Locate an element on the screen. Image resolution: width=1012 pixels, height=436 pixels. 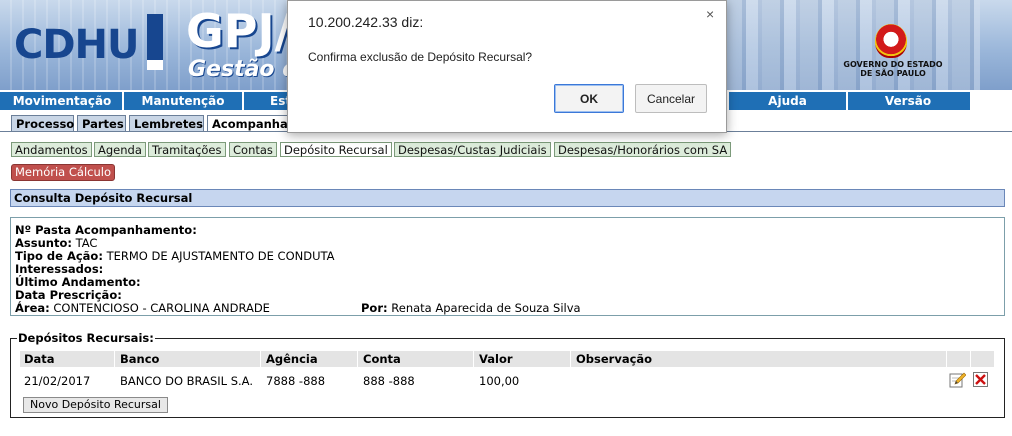
data-prescricao-label: Data Prescrição: is located at coordinates (68, 295).